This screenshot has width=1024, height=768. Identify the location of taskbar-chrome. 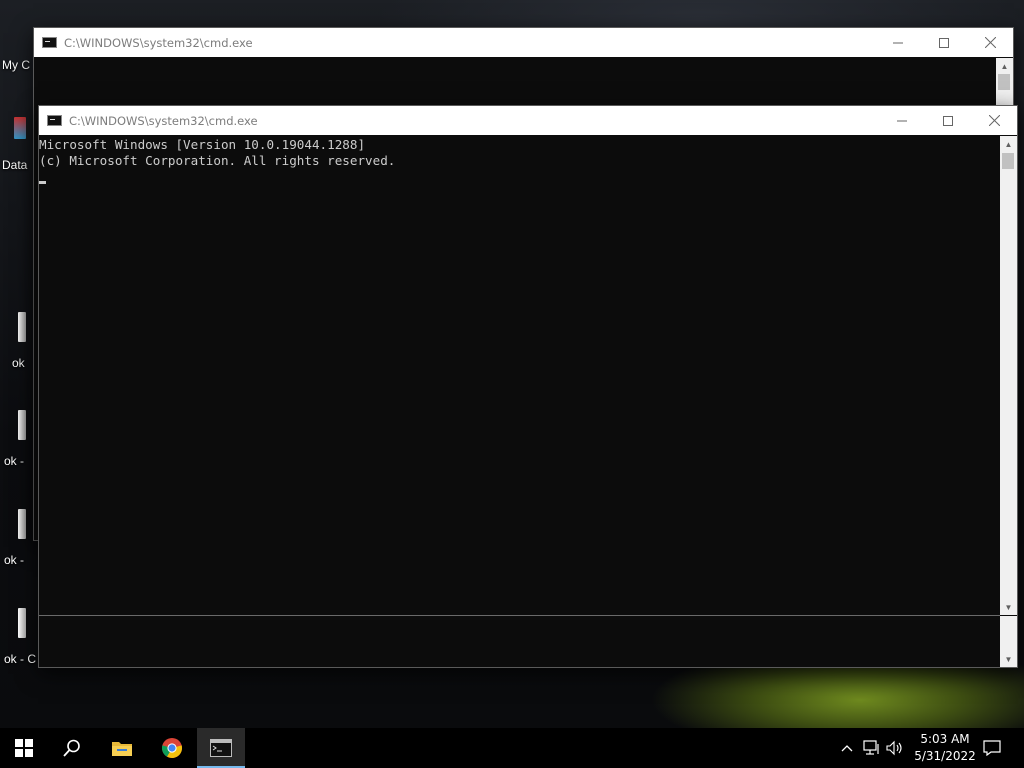
(172, 748).